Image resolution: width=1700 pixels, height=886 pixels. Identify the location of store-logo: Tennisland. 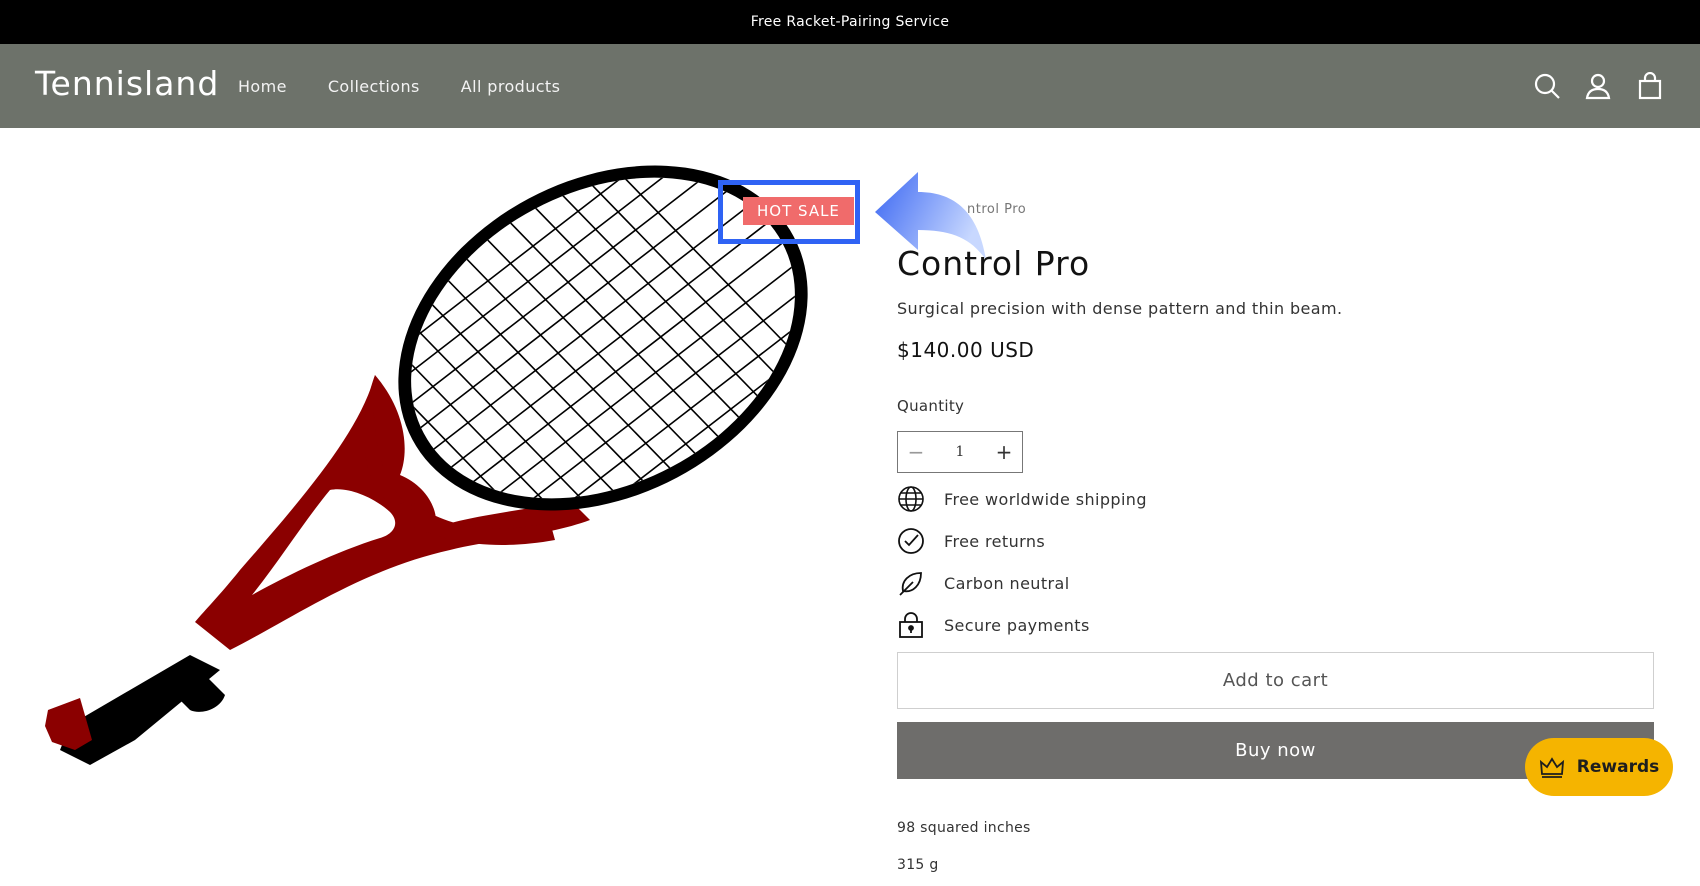
(127, 83).